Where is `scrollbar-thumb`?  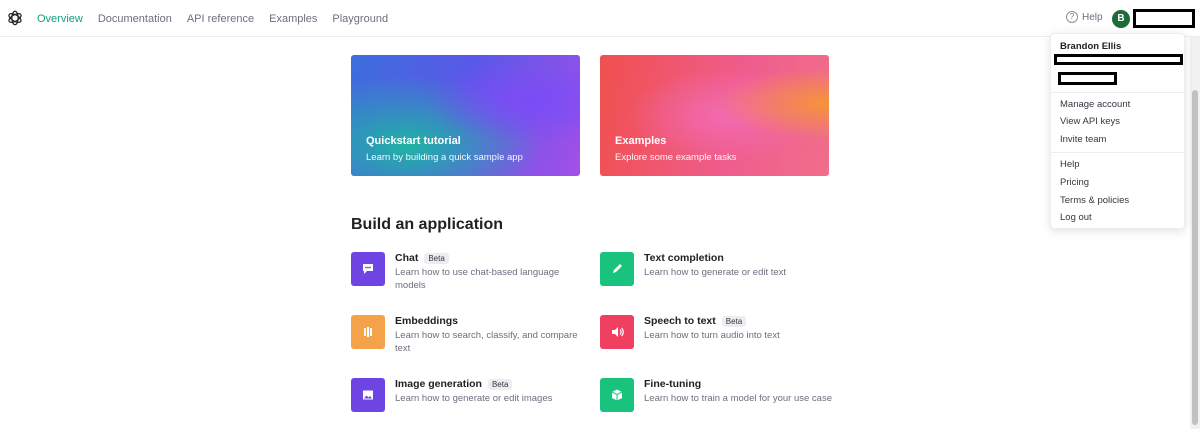
scrollbar-thumb is located at coordinates (1195, 257).